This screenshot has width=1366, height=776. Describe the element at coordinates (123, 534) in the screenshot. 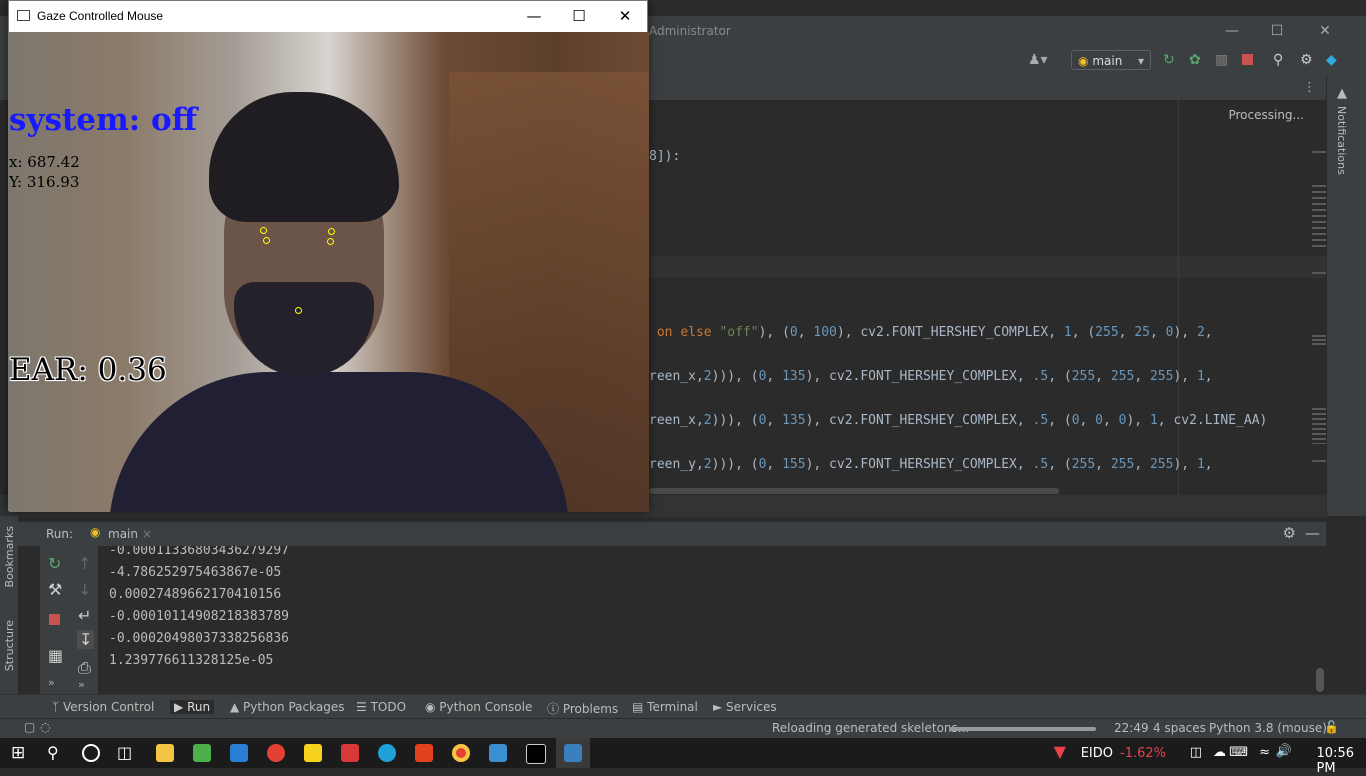

I see `run-tab-main: main` at that location.